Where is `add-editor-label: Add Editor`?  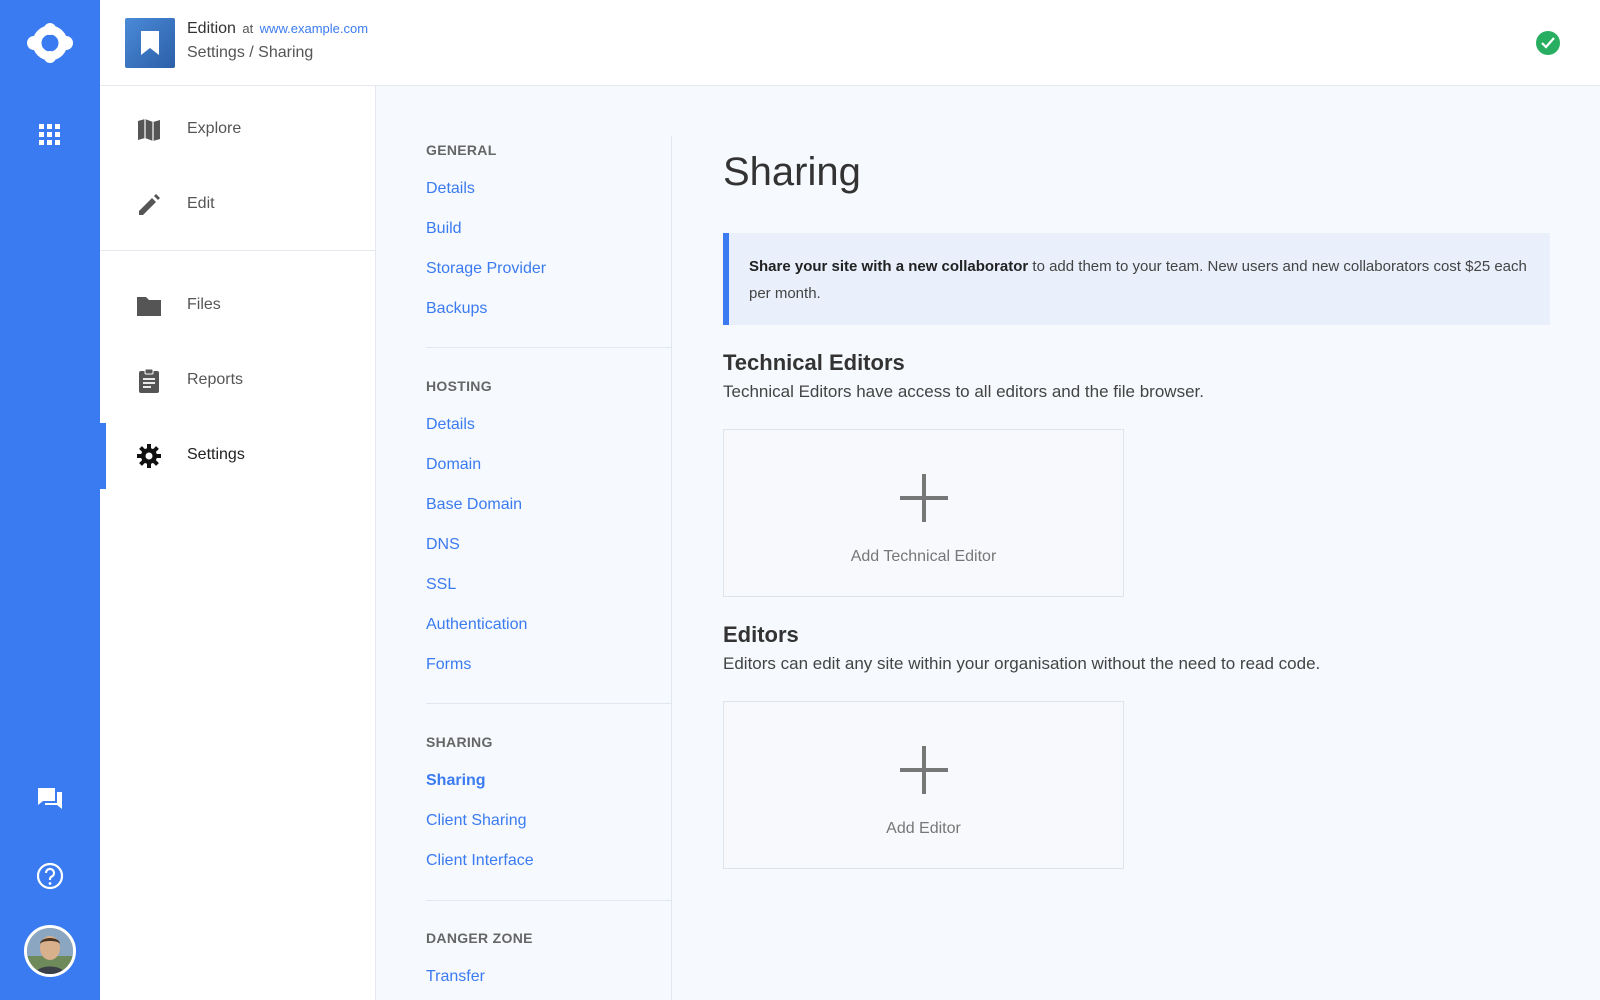
add-editor-label: Add Editor is located at coordinates (923, 828).